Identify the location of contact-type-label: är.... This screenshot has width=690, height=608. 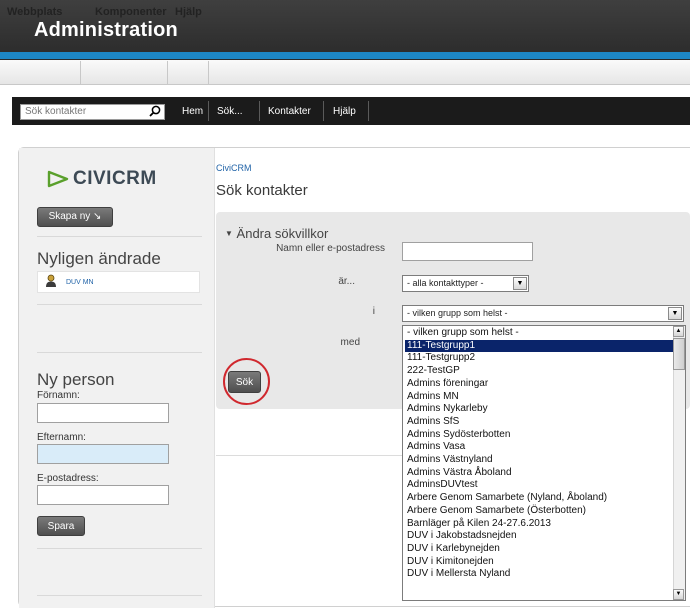
(346, 281).